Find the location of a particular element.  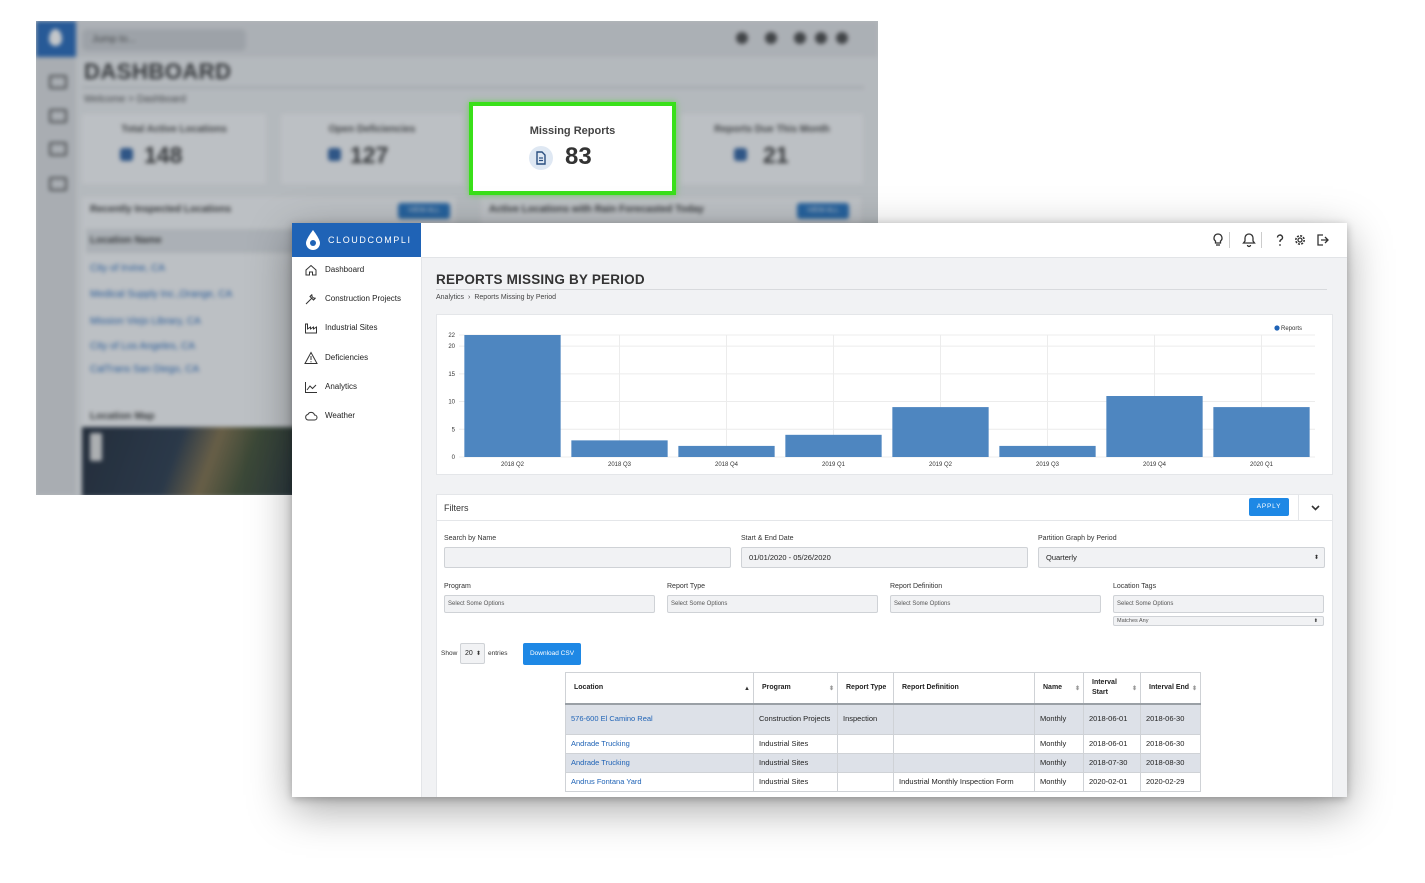

column-header-program: Program ⬍ is located at coordinates (795, 688).